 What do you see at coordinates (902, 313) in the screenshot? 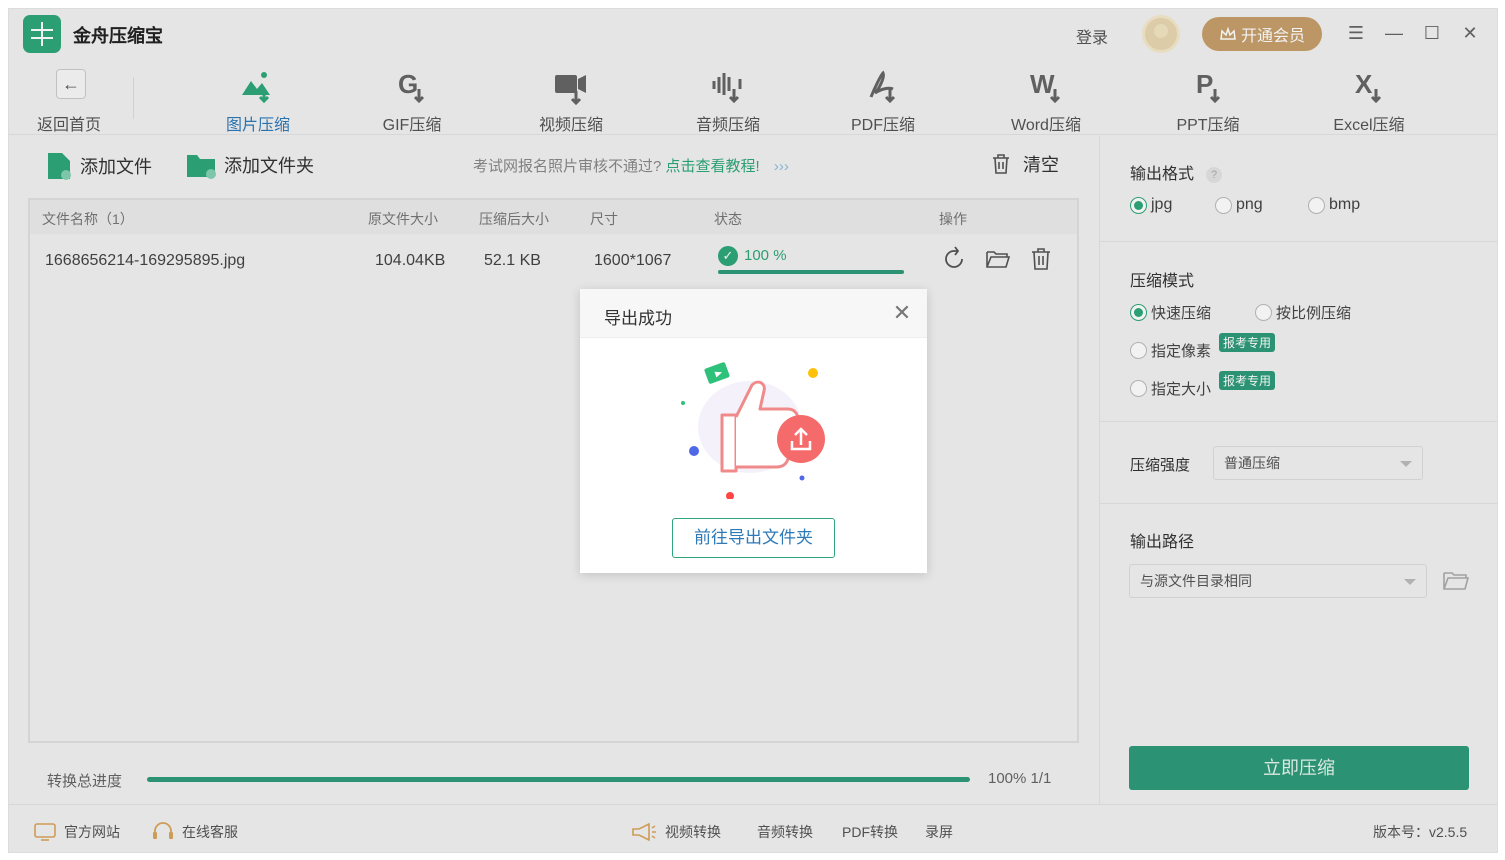
I see `close-icon: ✕` at bounding box center [902, 313].